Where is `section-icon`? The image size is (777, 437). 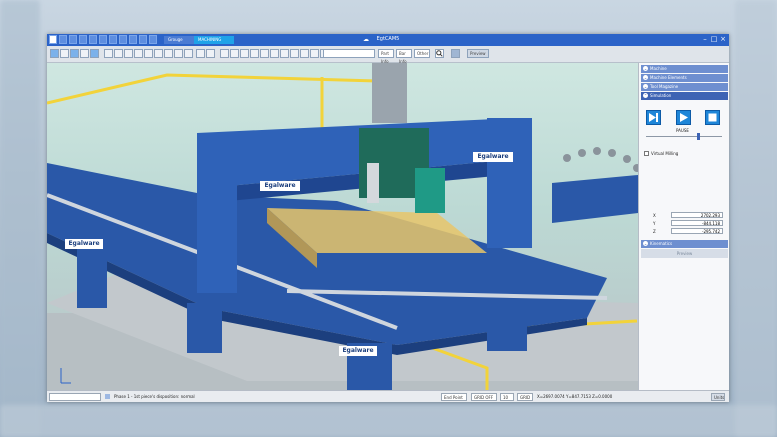
section-icon is located at coordinates (178, 53).